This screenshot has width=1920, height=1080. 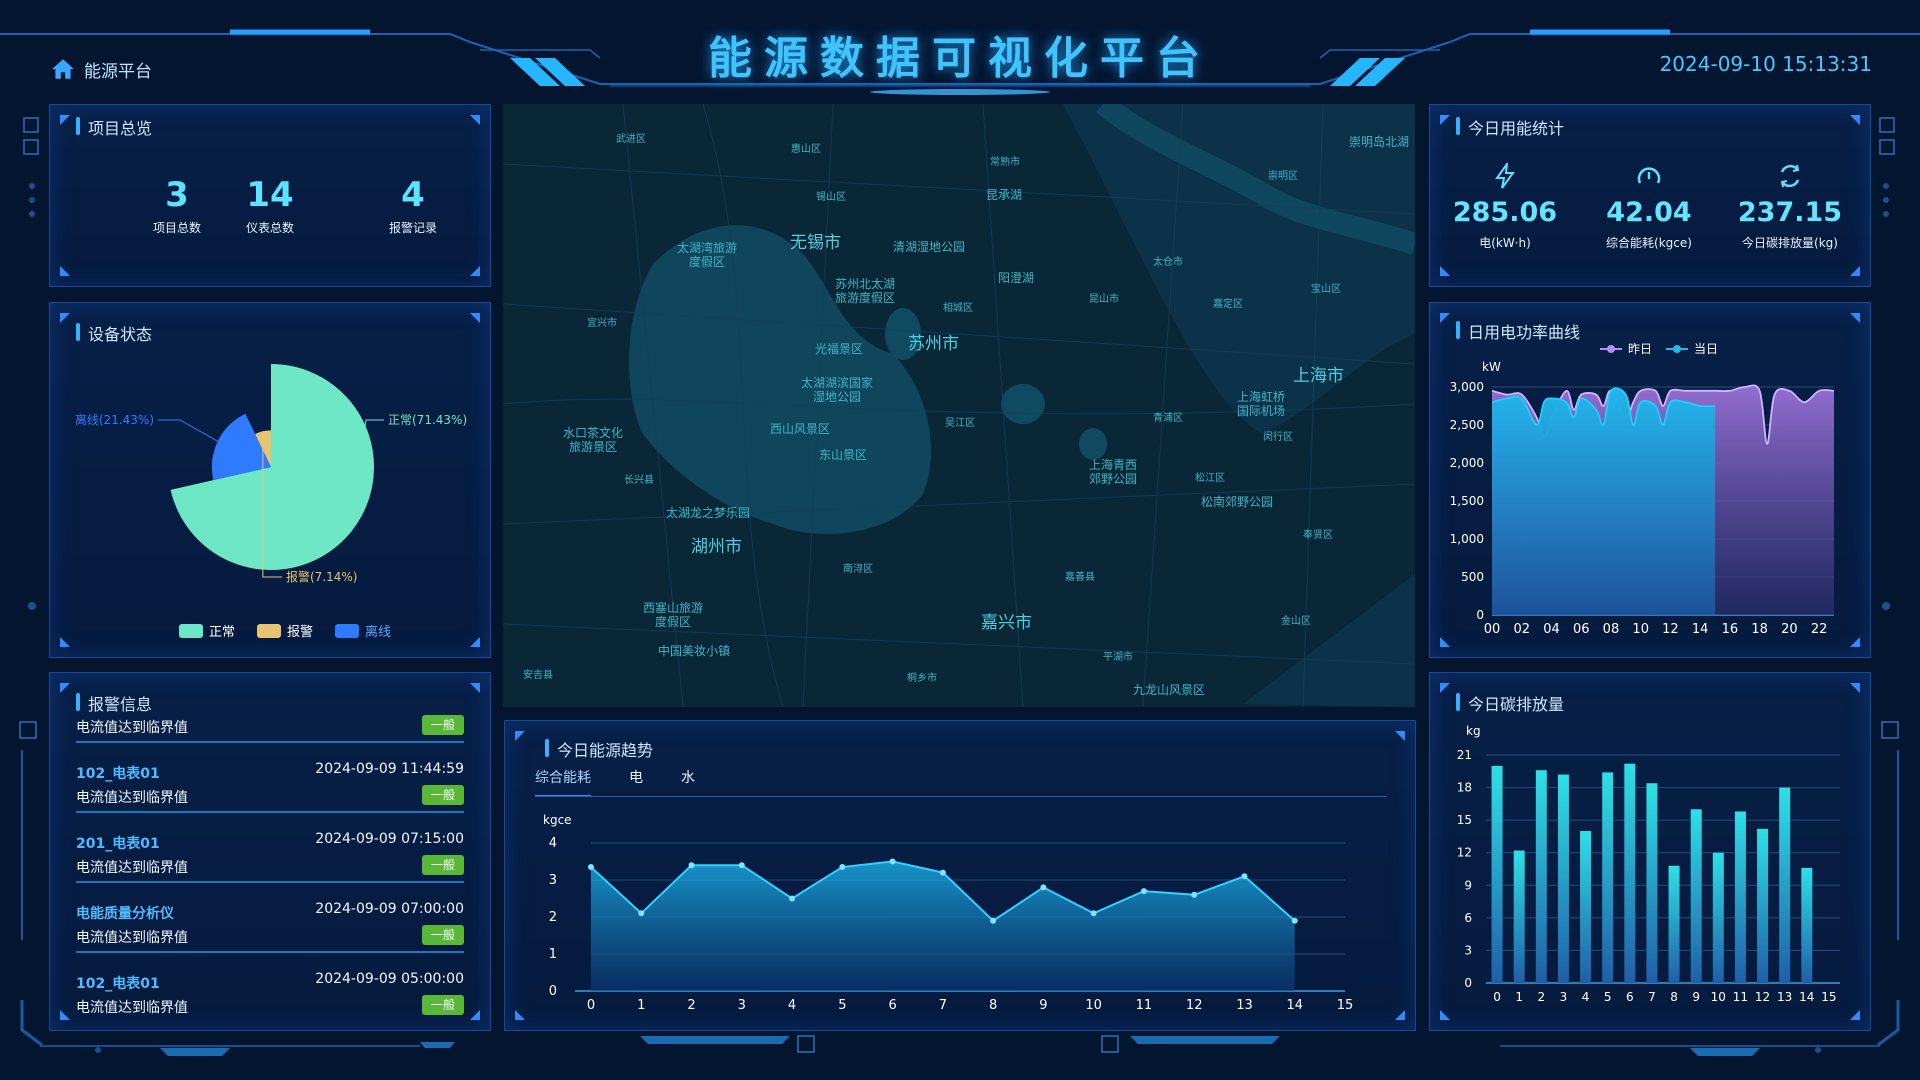 What do you see at coordinates (958, 306) in the screenshot?
I see `map-label-district: 相城区` at bounding box center [958, 306].